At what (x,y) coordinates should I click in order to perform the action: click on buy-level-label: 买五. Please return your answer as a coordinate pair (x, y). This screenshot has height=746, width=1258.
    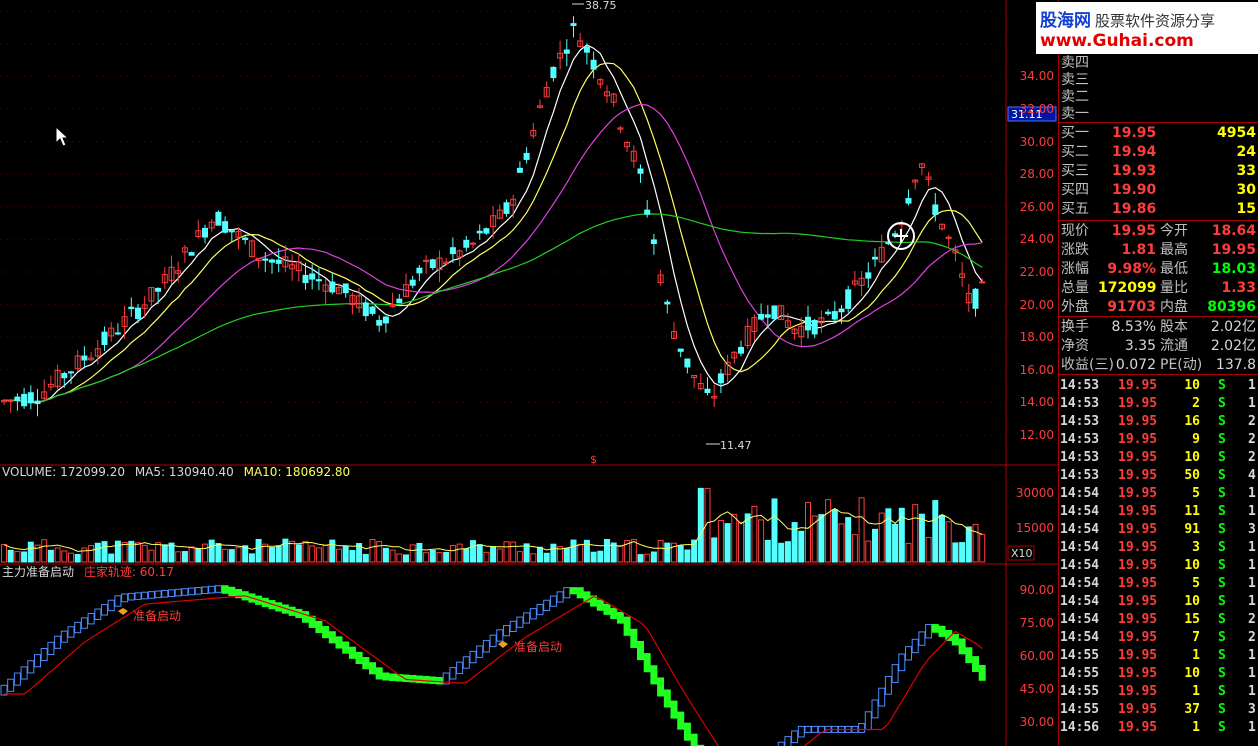
    Looking at the image, I should click on (1075, 209).